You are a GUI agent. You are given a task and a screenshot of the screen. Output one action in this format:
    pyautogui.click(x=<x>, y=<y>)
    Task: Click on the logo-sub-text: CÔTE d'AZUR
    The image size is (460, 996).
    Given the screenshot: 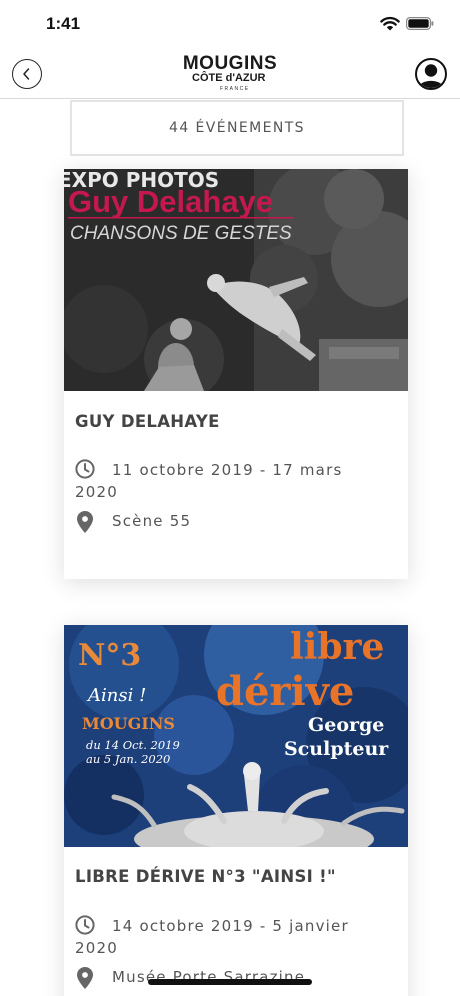 What is the action you would take?
    pyautogui.click(x=229, y=78)
    